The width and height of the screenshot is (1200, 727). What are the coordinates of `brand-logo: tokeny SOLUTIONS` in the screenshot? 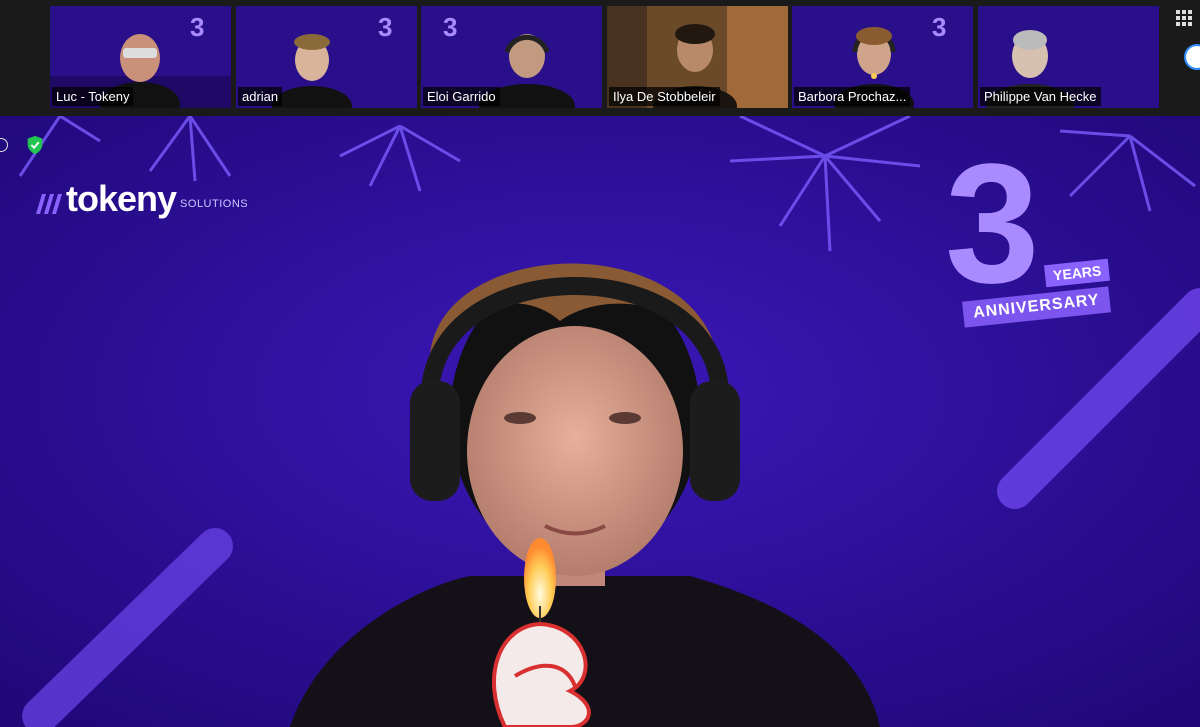 It's located at (141, 198).